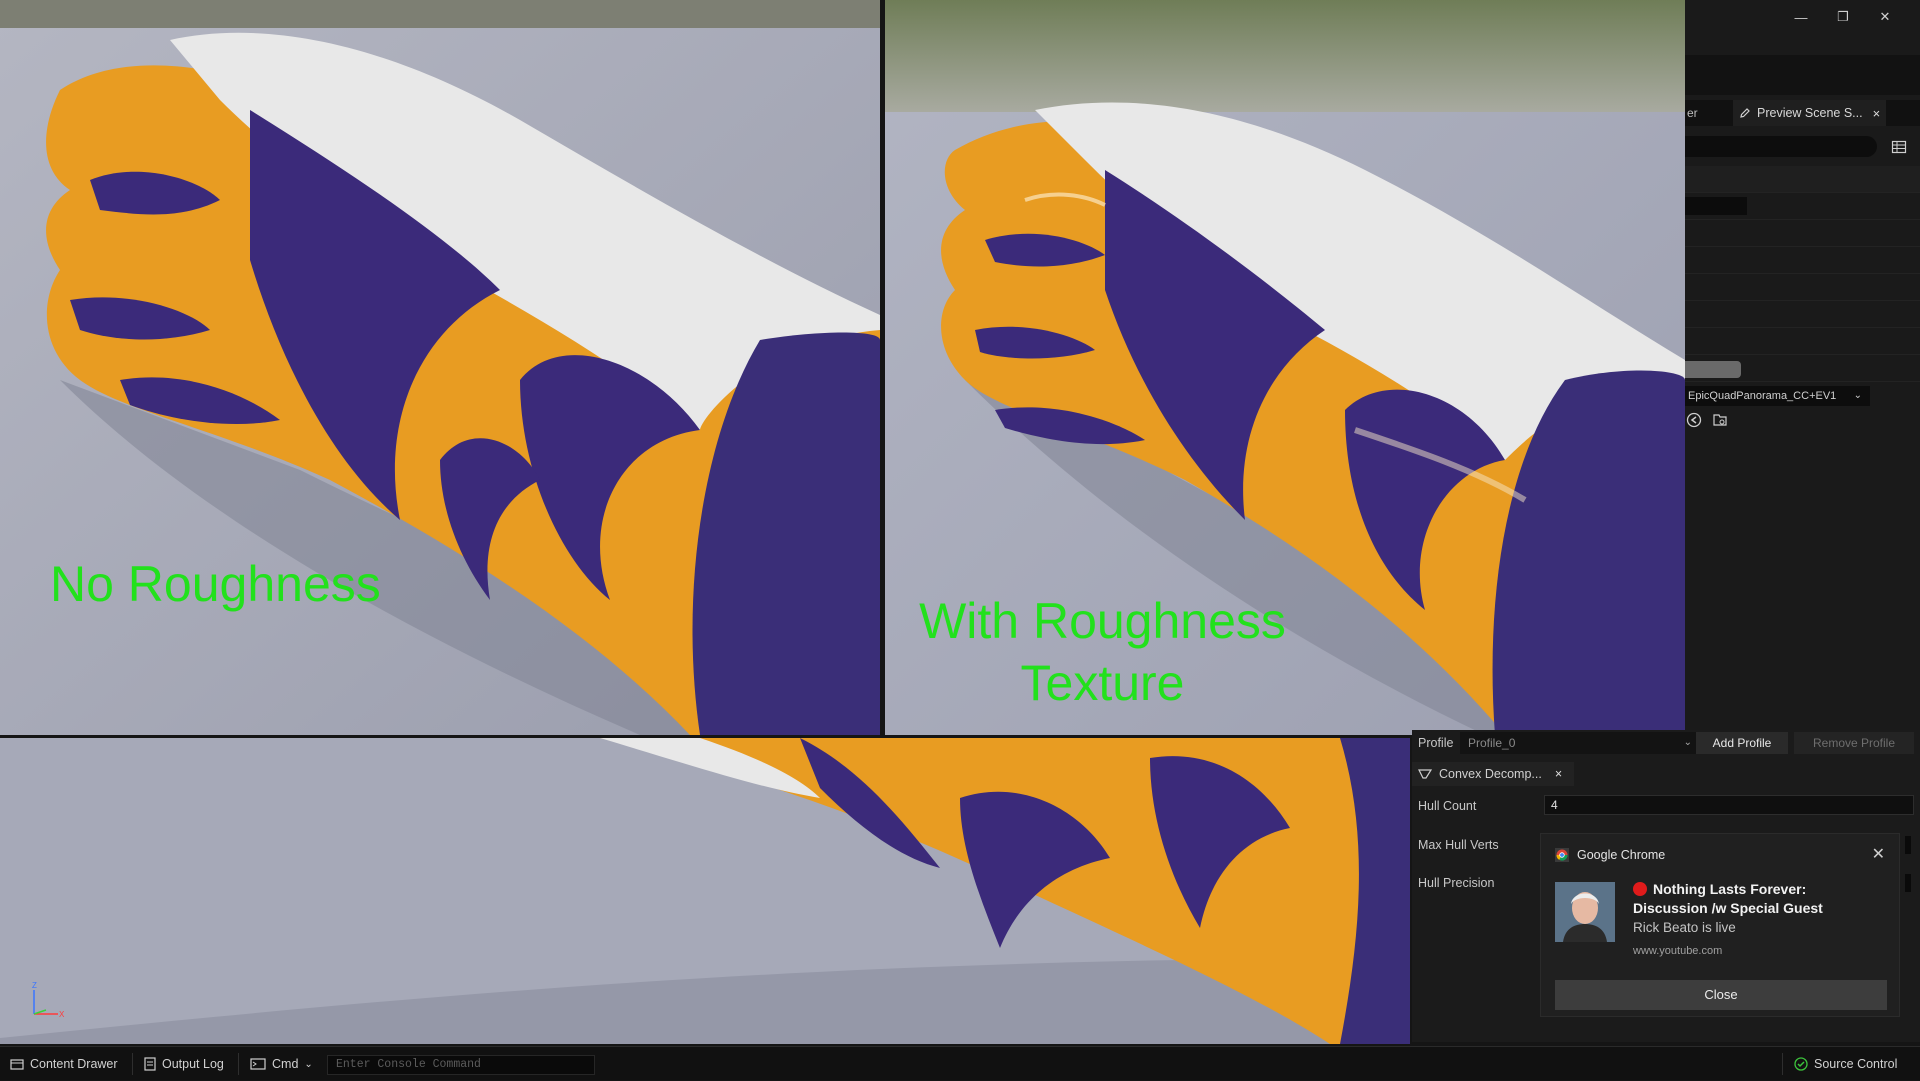  I want to click on notification-site: www.youtube.com, so click(1678, 951).